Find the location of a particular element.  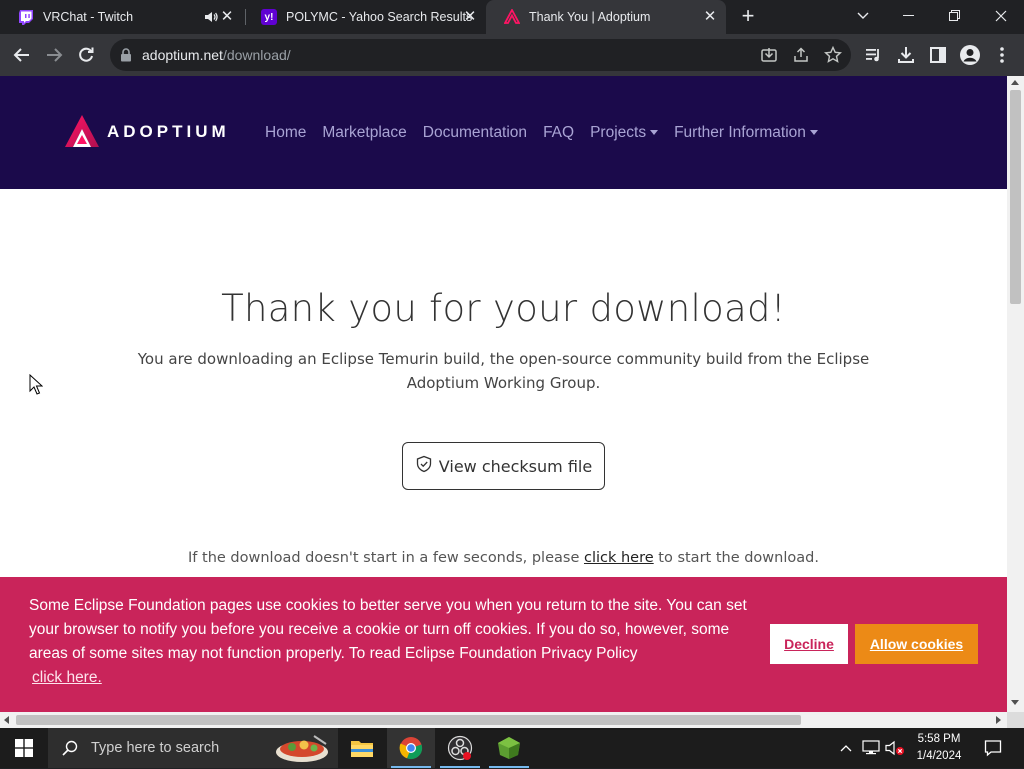

nav-further-information-dropdown: Further Information is located at coordinates (746, 133).